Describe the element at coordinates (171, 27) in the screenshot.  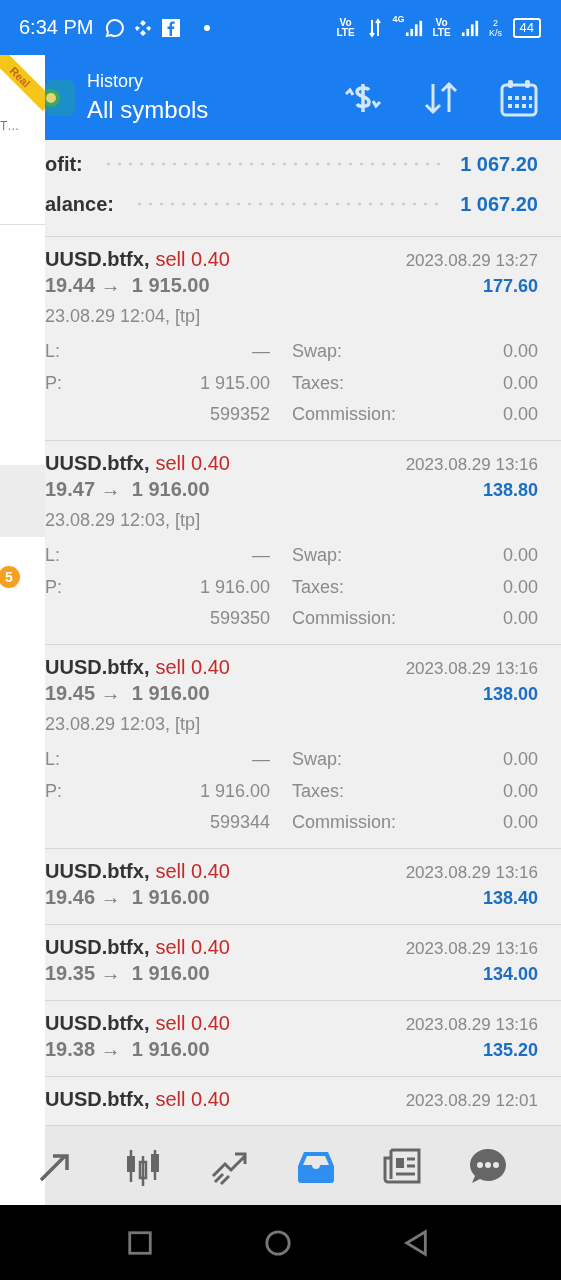
I see `social-app-icon` at that location.